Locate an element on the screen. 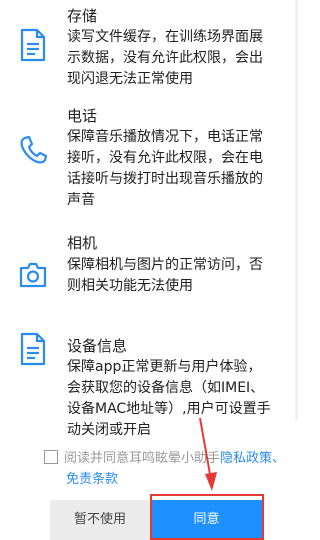  agreement-text: 阅读并同意耳鸣眩晕小助手 is located at coordinates (142, 458).